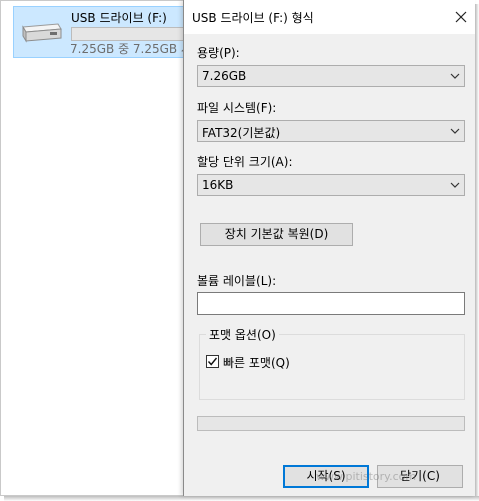  Describe the element at coordinates (245, 162) in the screenshot. I see `allocation-size-label: 할당 단위 크기(A):` at that location.